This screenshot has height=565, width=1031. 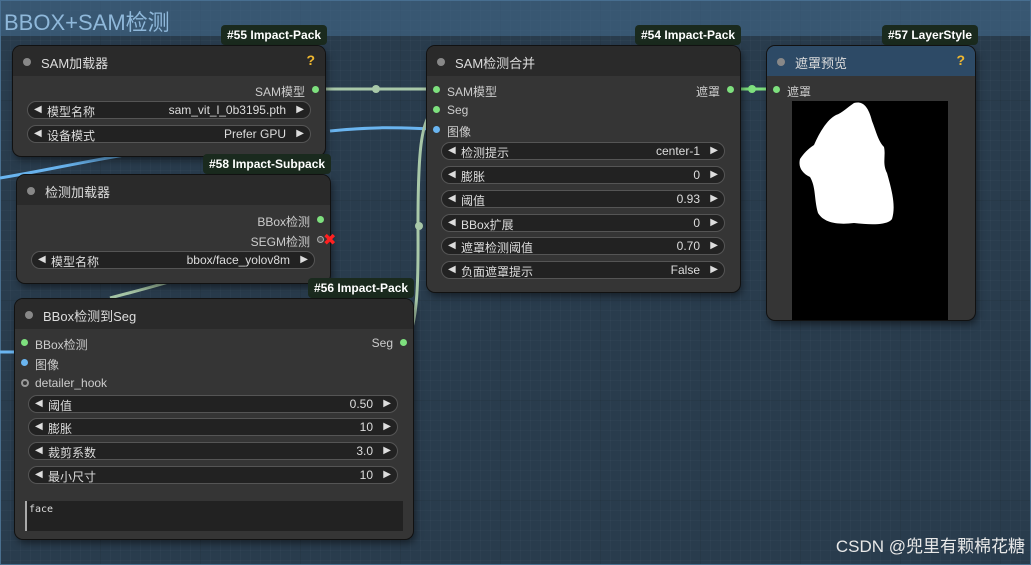 I want to click on output-slot-seg: Seg, so click(x=367, y=343).